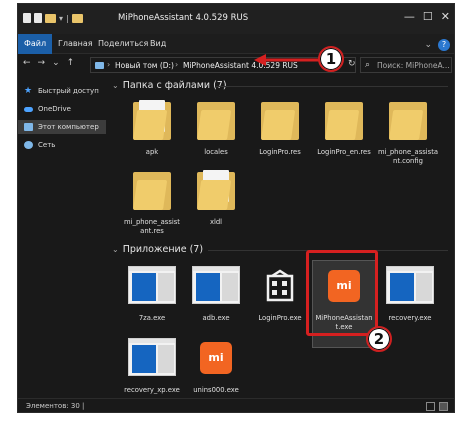 This screenshot has height=430, width=474. Describe the element at coordinates (437, 45) in the screenshot. I see `ribbon-right: ⌄ ?` at that location.